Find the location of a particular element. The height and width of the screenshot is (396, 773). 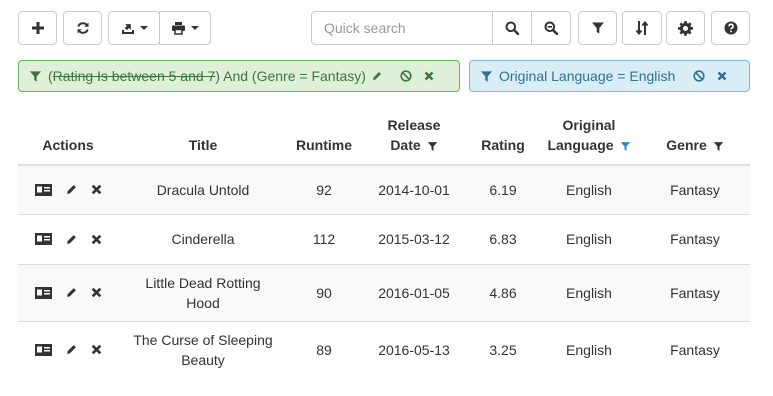

filter-active-icon is located at coordinates (625, 146).